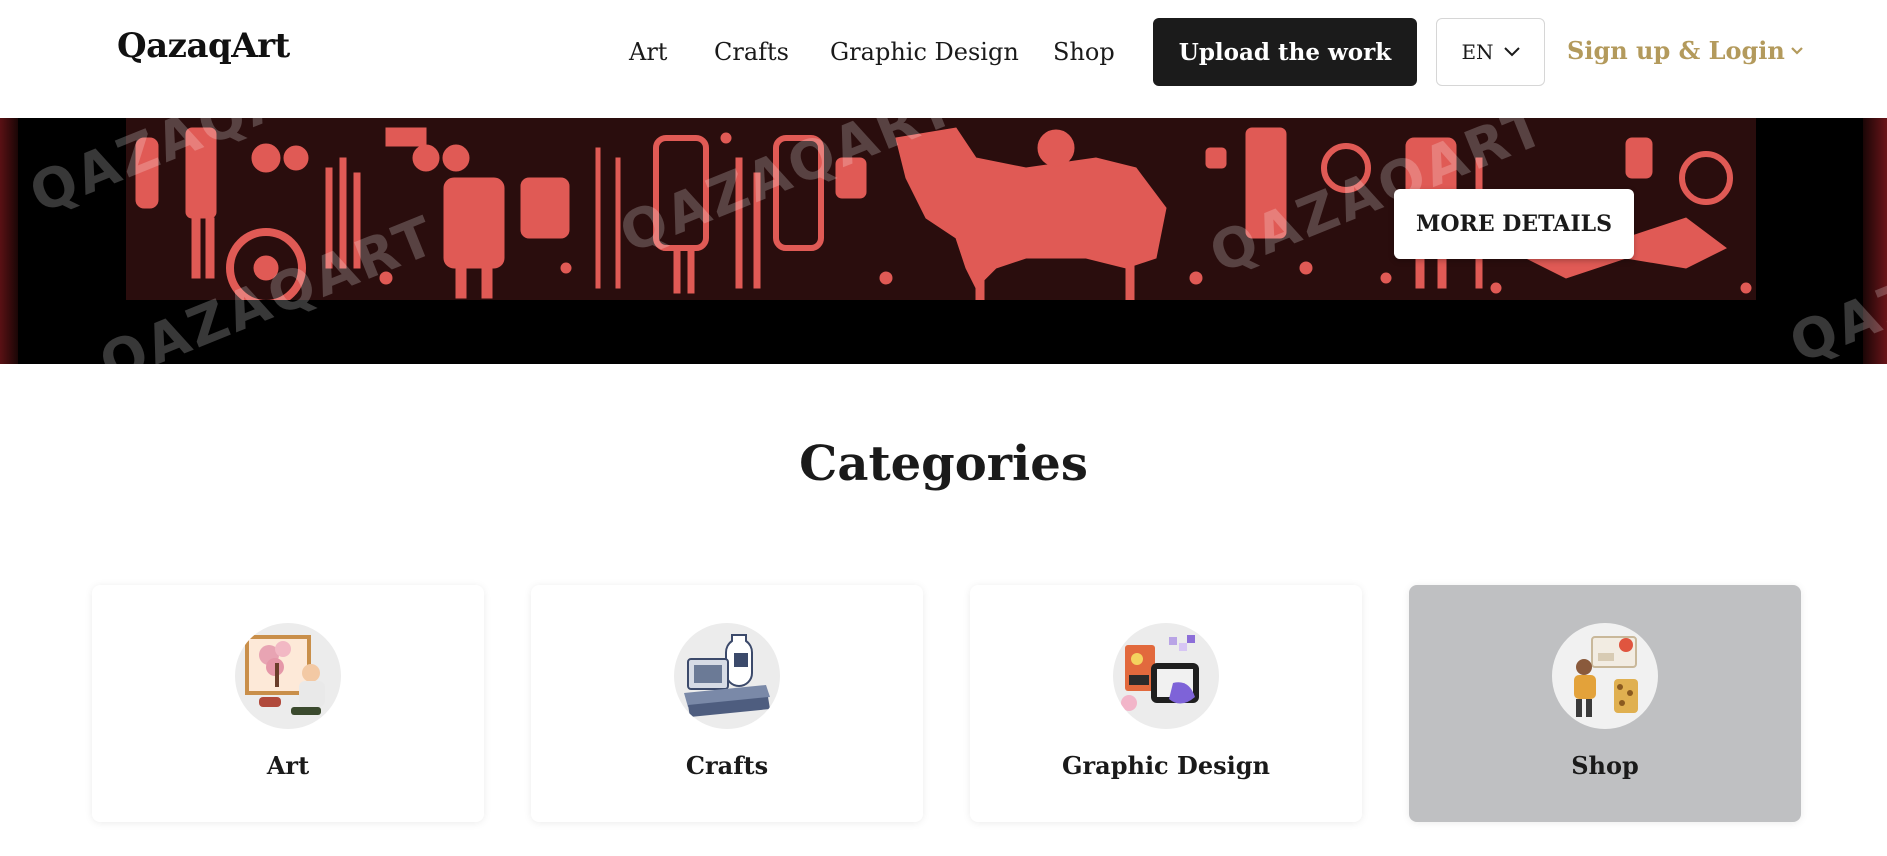 The width and height of the screenshot is (1887, 856). I want to click on signup-login-label: Sign up & Login, so click(1676, 50).